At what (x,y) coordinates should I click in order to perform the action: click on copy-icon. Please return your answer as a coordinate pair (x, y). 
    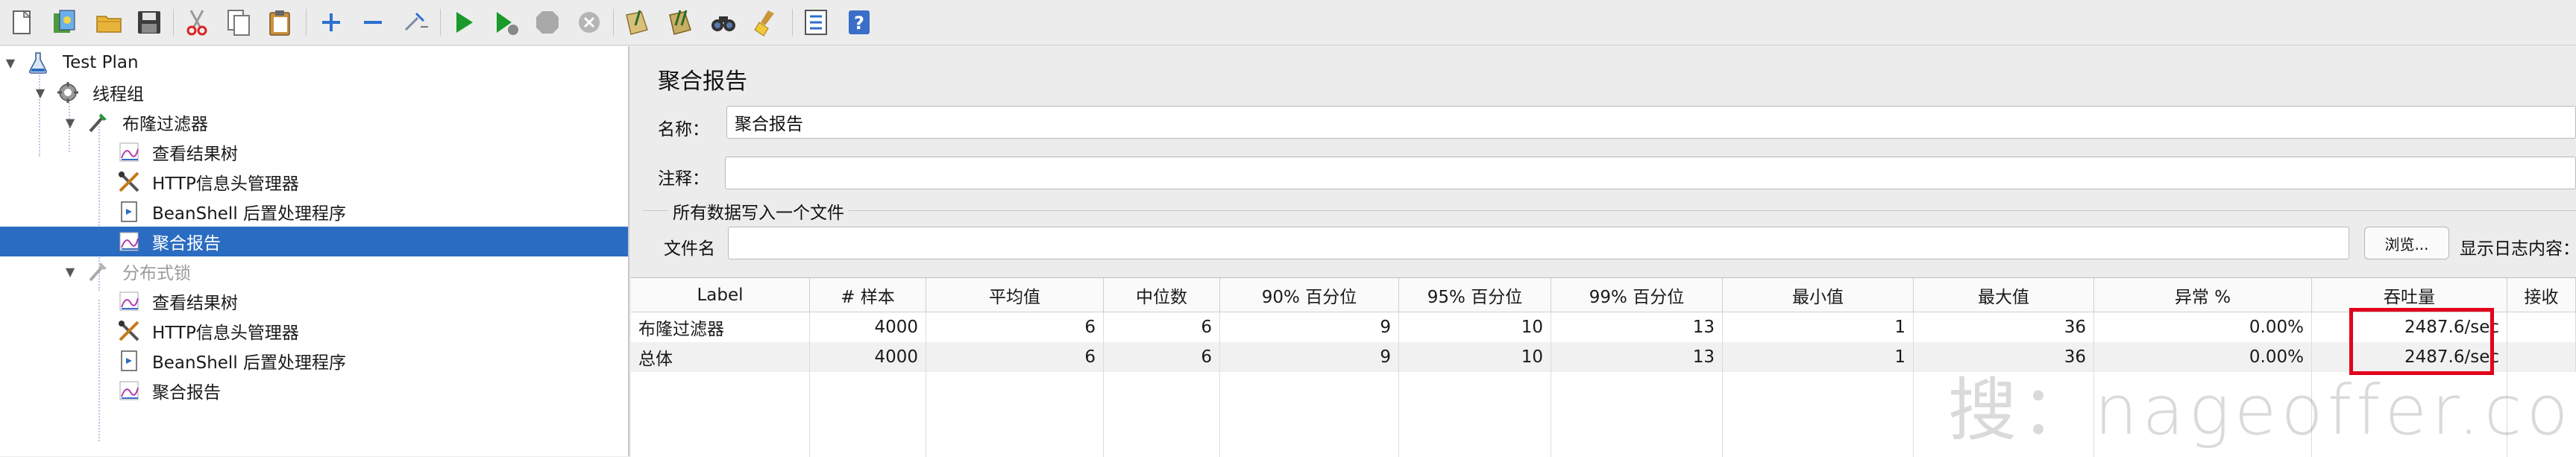
    Looking at the image, I should click on (239, 22).